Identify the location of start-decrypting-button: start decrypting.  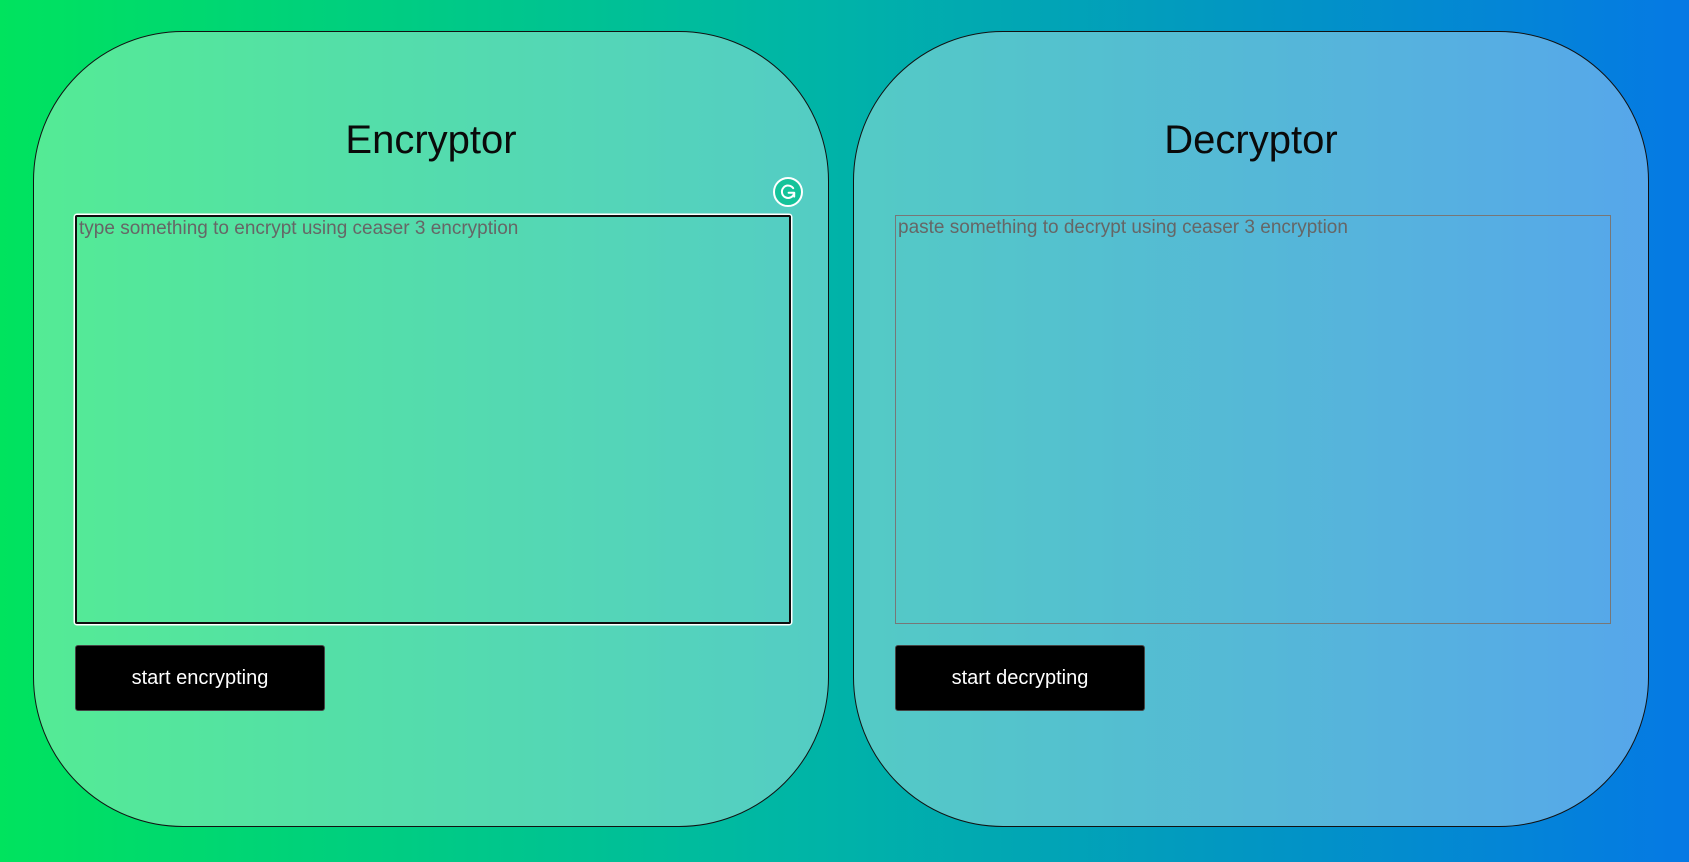
(1020, 678).